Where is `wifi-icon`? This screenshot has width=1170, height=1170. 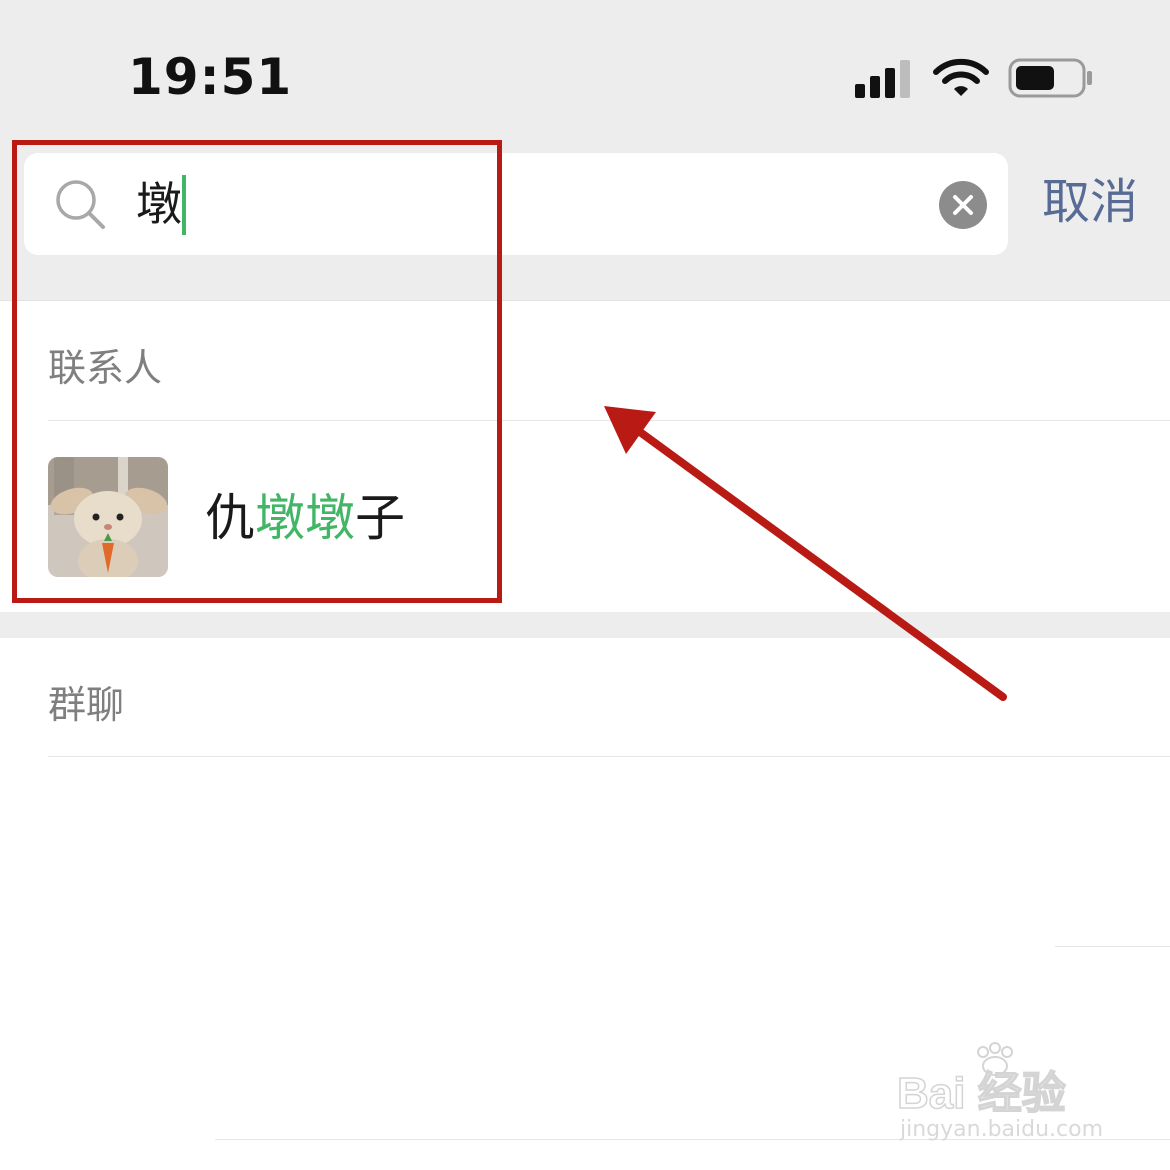 wifi-icon is located at coordinates (961, 77).